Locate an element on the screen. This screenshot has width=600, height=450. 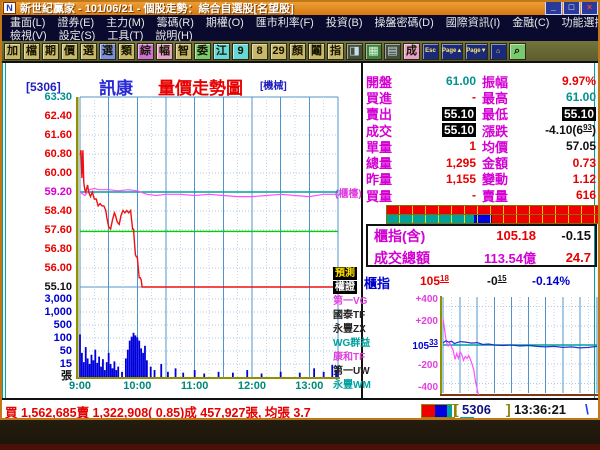
menu-item: 投資(B) is located at coordinates (344, 22).